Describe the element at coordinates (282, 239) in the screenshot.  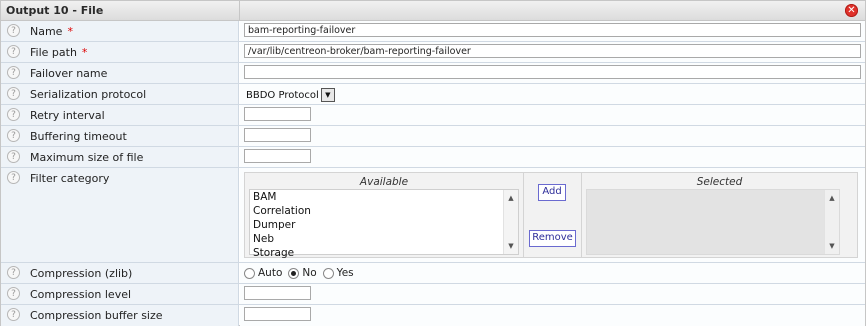
I see `list-item: Neb` at that location.